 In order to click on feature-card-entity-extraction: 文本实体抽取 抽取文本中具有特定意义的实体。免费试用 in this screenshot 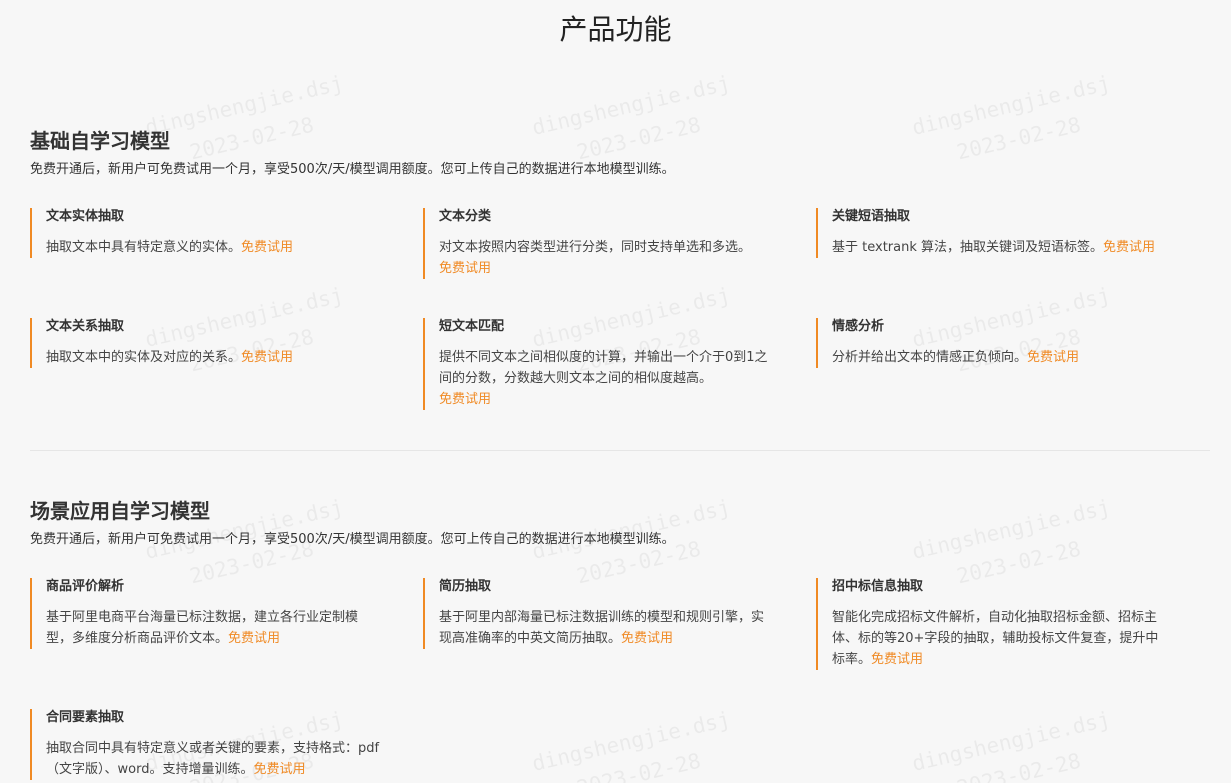, I will do `click(205, 233)`.